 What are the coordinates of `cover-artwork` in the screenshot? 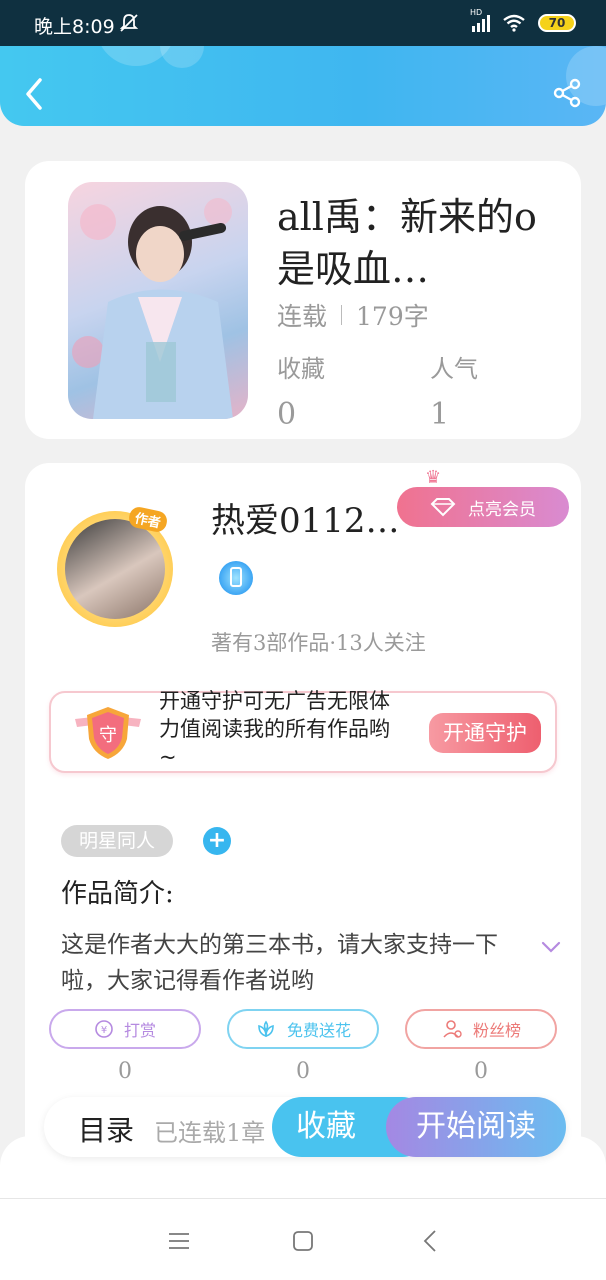 It's located at (152, 308).